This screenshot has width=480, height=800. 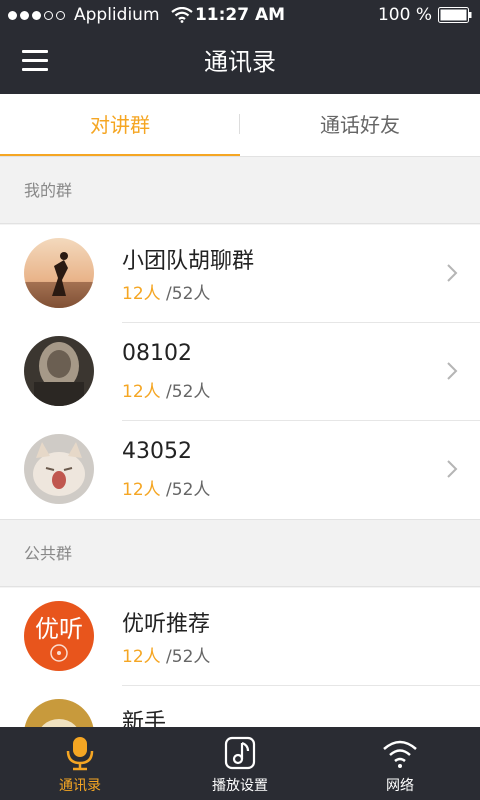 I want to click on tabbar-item-network: 网络, so click(x=400, y=763).